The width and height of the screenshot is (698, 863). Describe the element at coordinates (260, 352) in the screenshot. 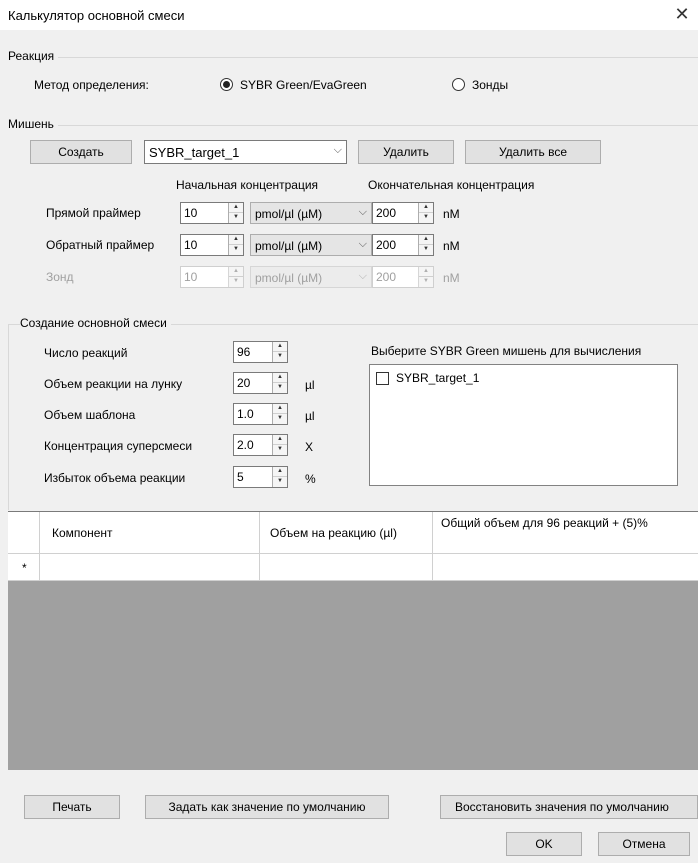

I see `reactions-count-input: 96 ▲ ▼` at that location.